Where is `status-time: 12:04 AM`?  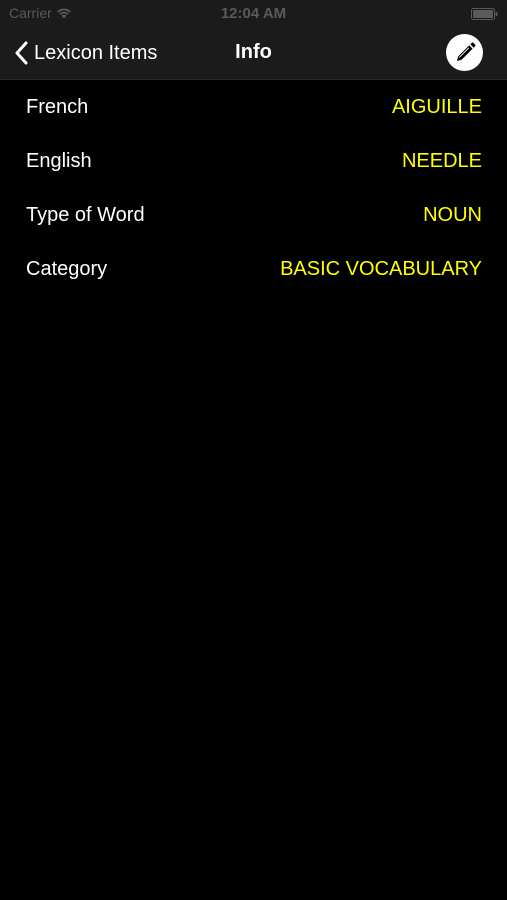 status-time: 12:04 AM is located at coordinates (253, 13).